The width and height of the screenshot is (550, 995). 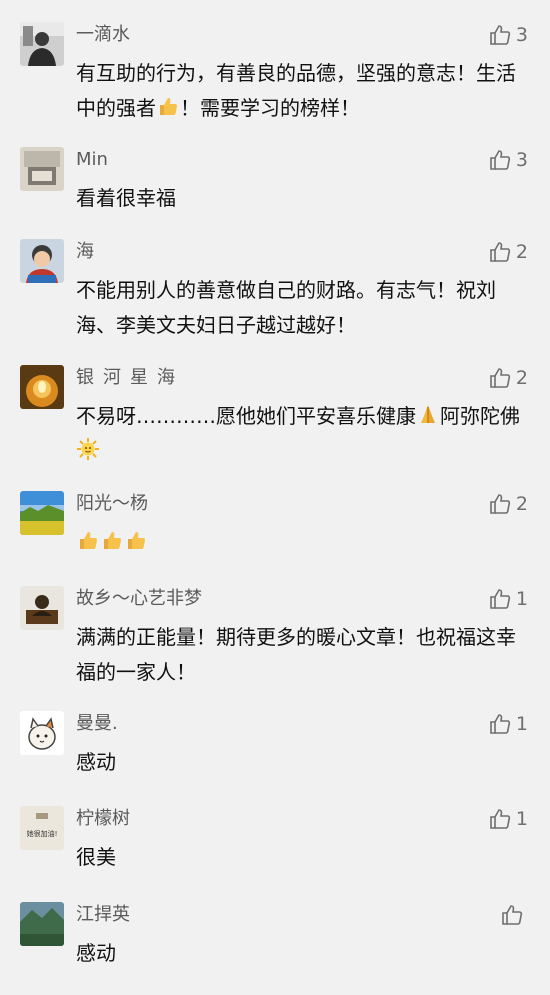 What do you see at coordinates (139, 599) in the screenshot?
I see `comment-author: 故乡～心艺非梦` at bounding box center [139, 599].